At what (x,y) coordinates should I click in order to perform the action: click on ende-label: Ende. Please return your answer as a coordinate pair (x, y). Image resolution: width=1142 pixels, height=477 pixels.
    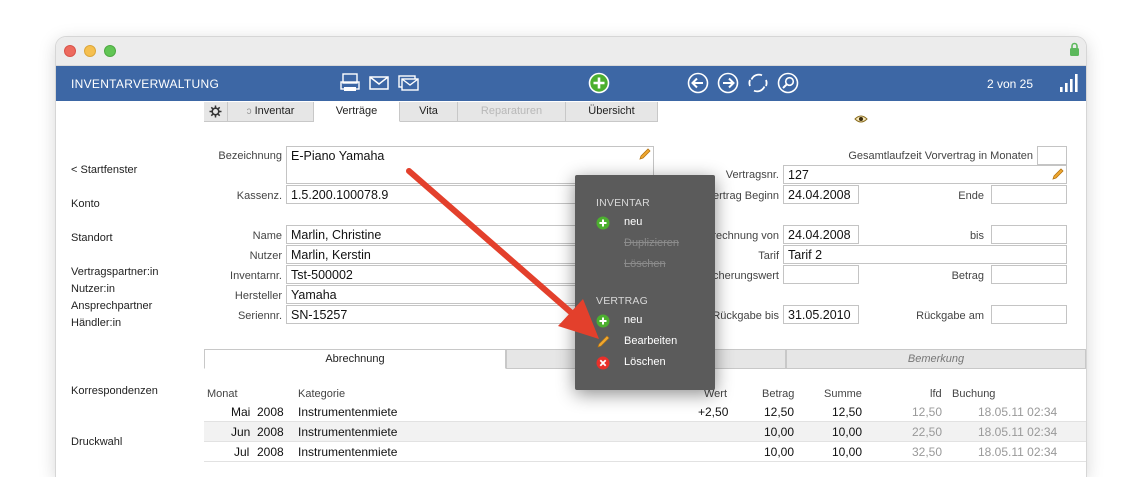
    Looking at the image, I should click on (971, 196).